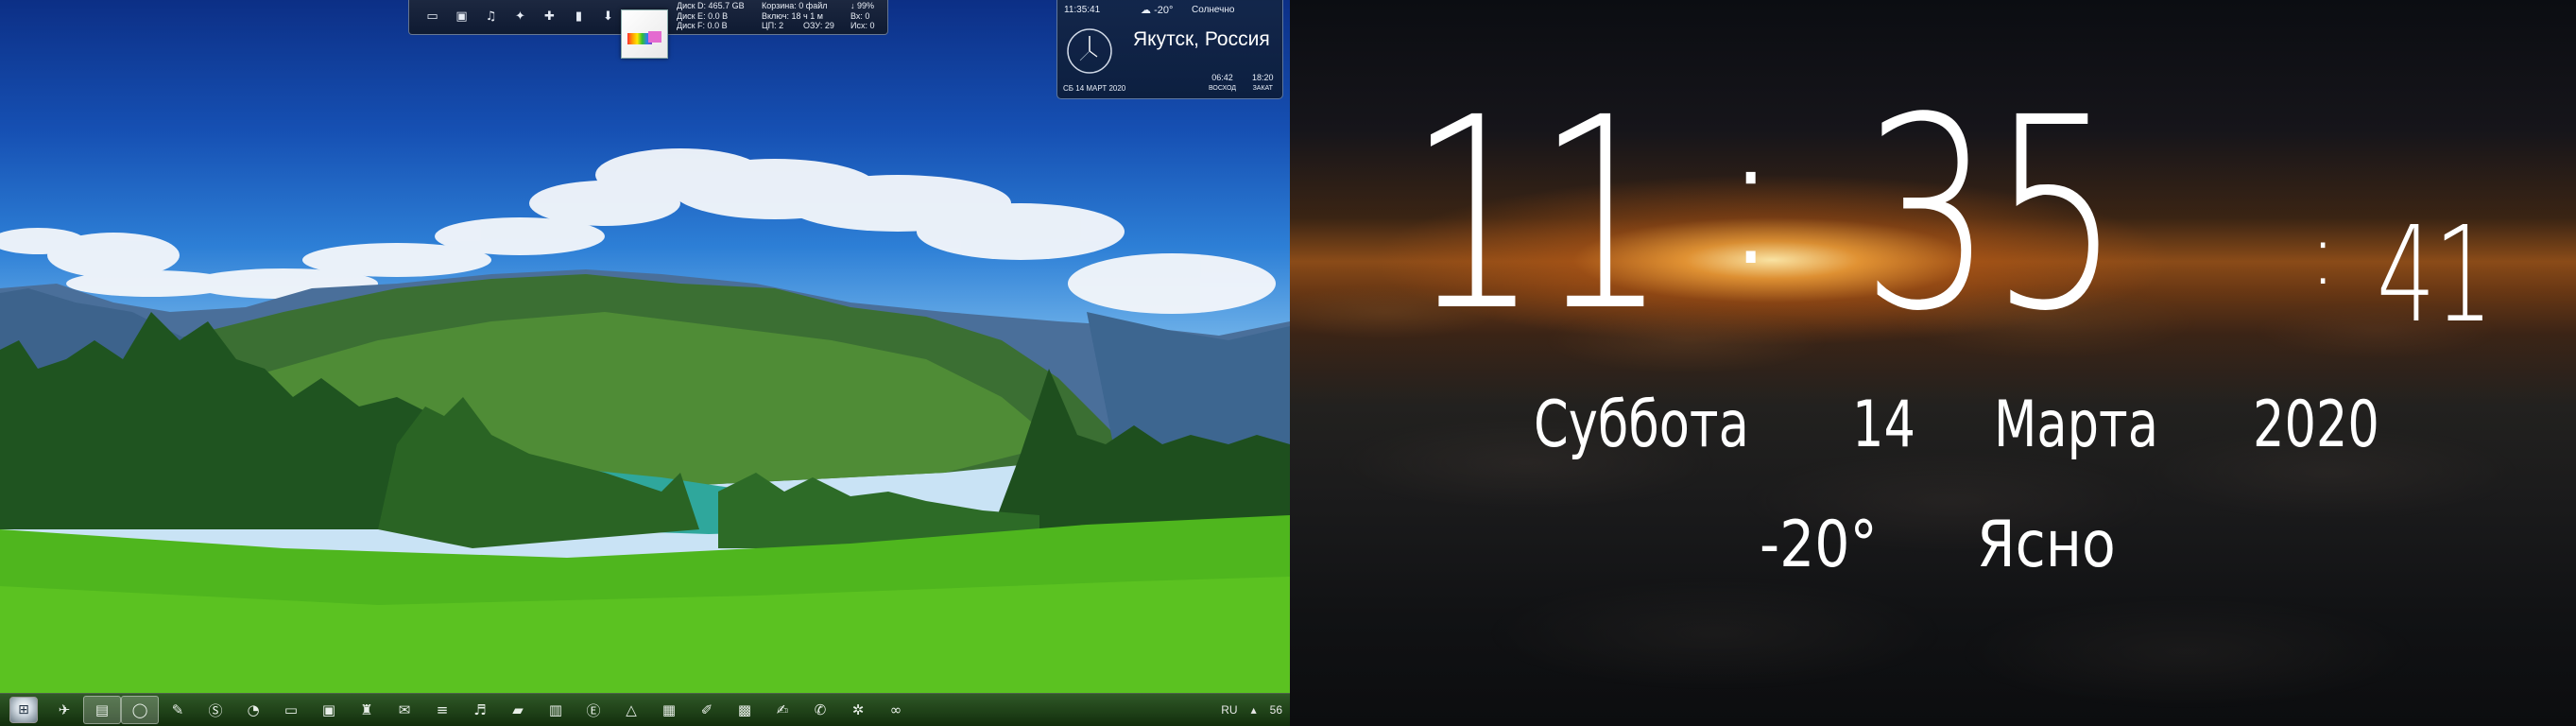 Image resolution: width=2576 pixels, height=726 pixels. What do you see at coordinates (1146, 10) in the screenshot?
I see `weather-sun-icon: ☁` at bounding box center [1146, 10].